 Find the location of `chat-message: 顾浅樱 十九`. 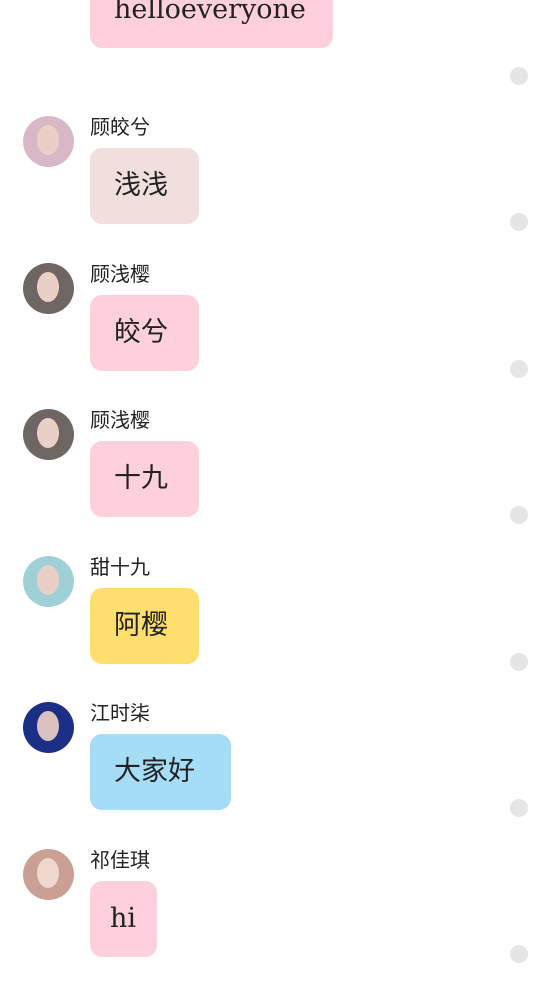

chat-message: 顾浅樱 十九 is located at coordinates (270, 481).